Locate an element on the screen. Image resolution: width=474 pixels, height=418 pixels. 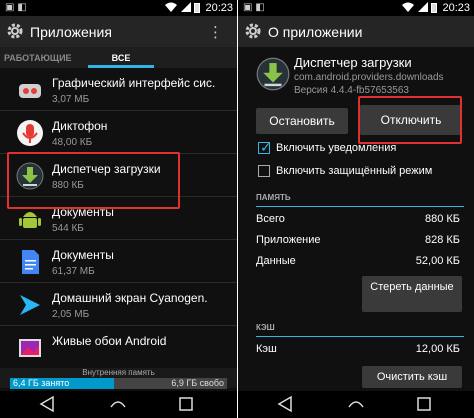
force-stop-label: Остановить is located at coordinates (302, 121).